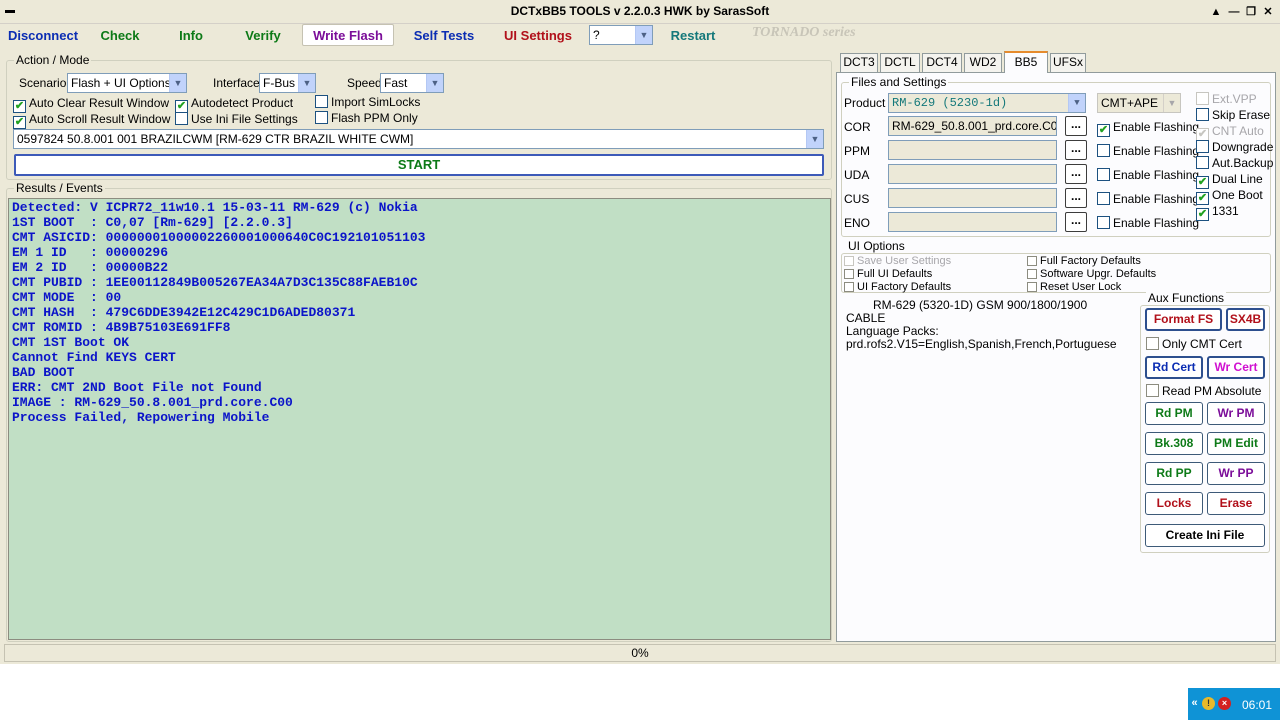 The height and width of the screenshot is (720, 1280). What do you see at coordinates (1194, 344) in the screenshot?
I see `only-cmt-cert-checkbox: Only CMT Cert` at bounding box center [1194, 344].